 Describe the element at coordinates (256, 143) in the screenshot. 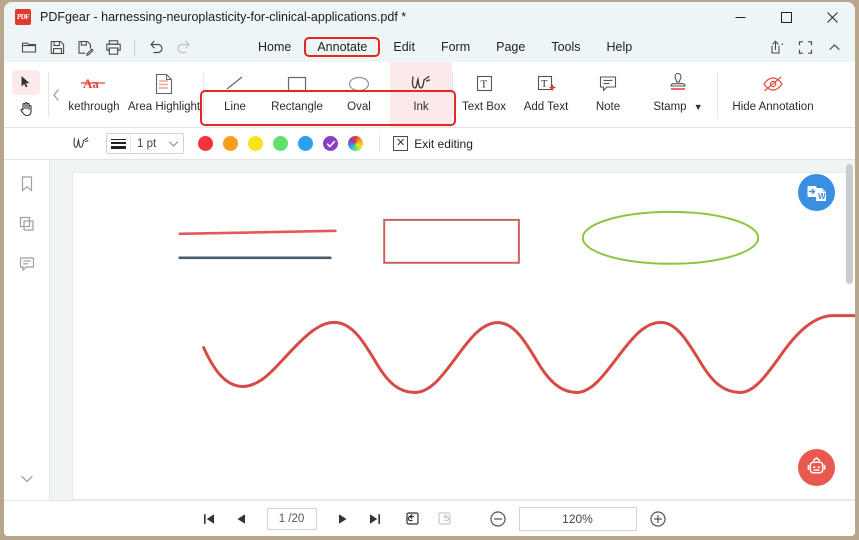

I see `color-swatch-yellow` at that location.